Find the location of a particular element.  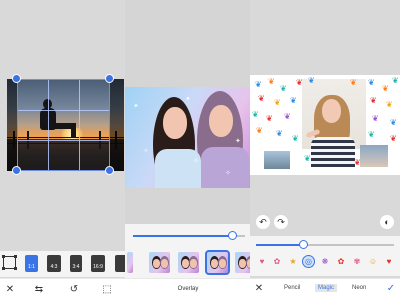

crop-handle-bottom-right is located at coordinates (109, 170).